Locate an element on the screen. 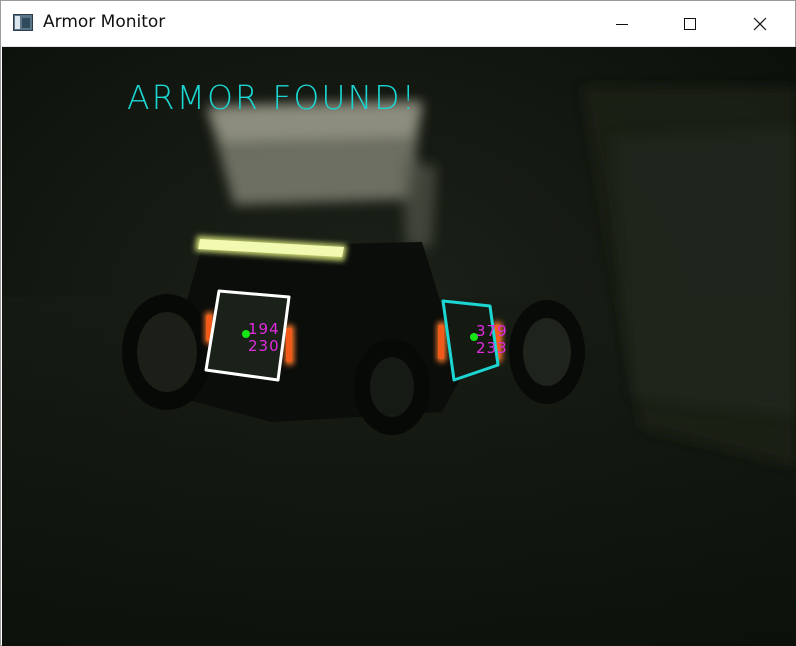  minimize-icon is located at coordinates (622, 24).